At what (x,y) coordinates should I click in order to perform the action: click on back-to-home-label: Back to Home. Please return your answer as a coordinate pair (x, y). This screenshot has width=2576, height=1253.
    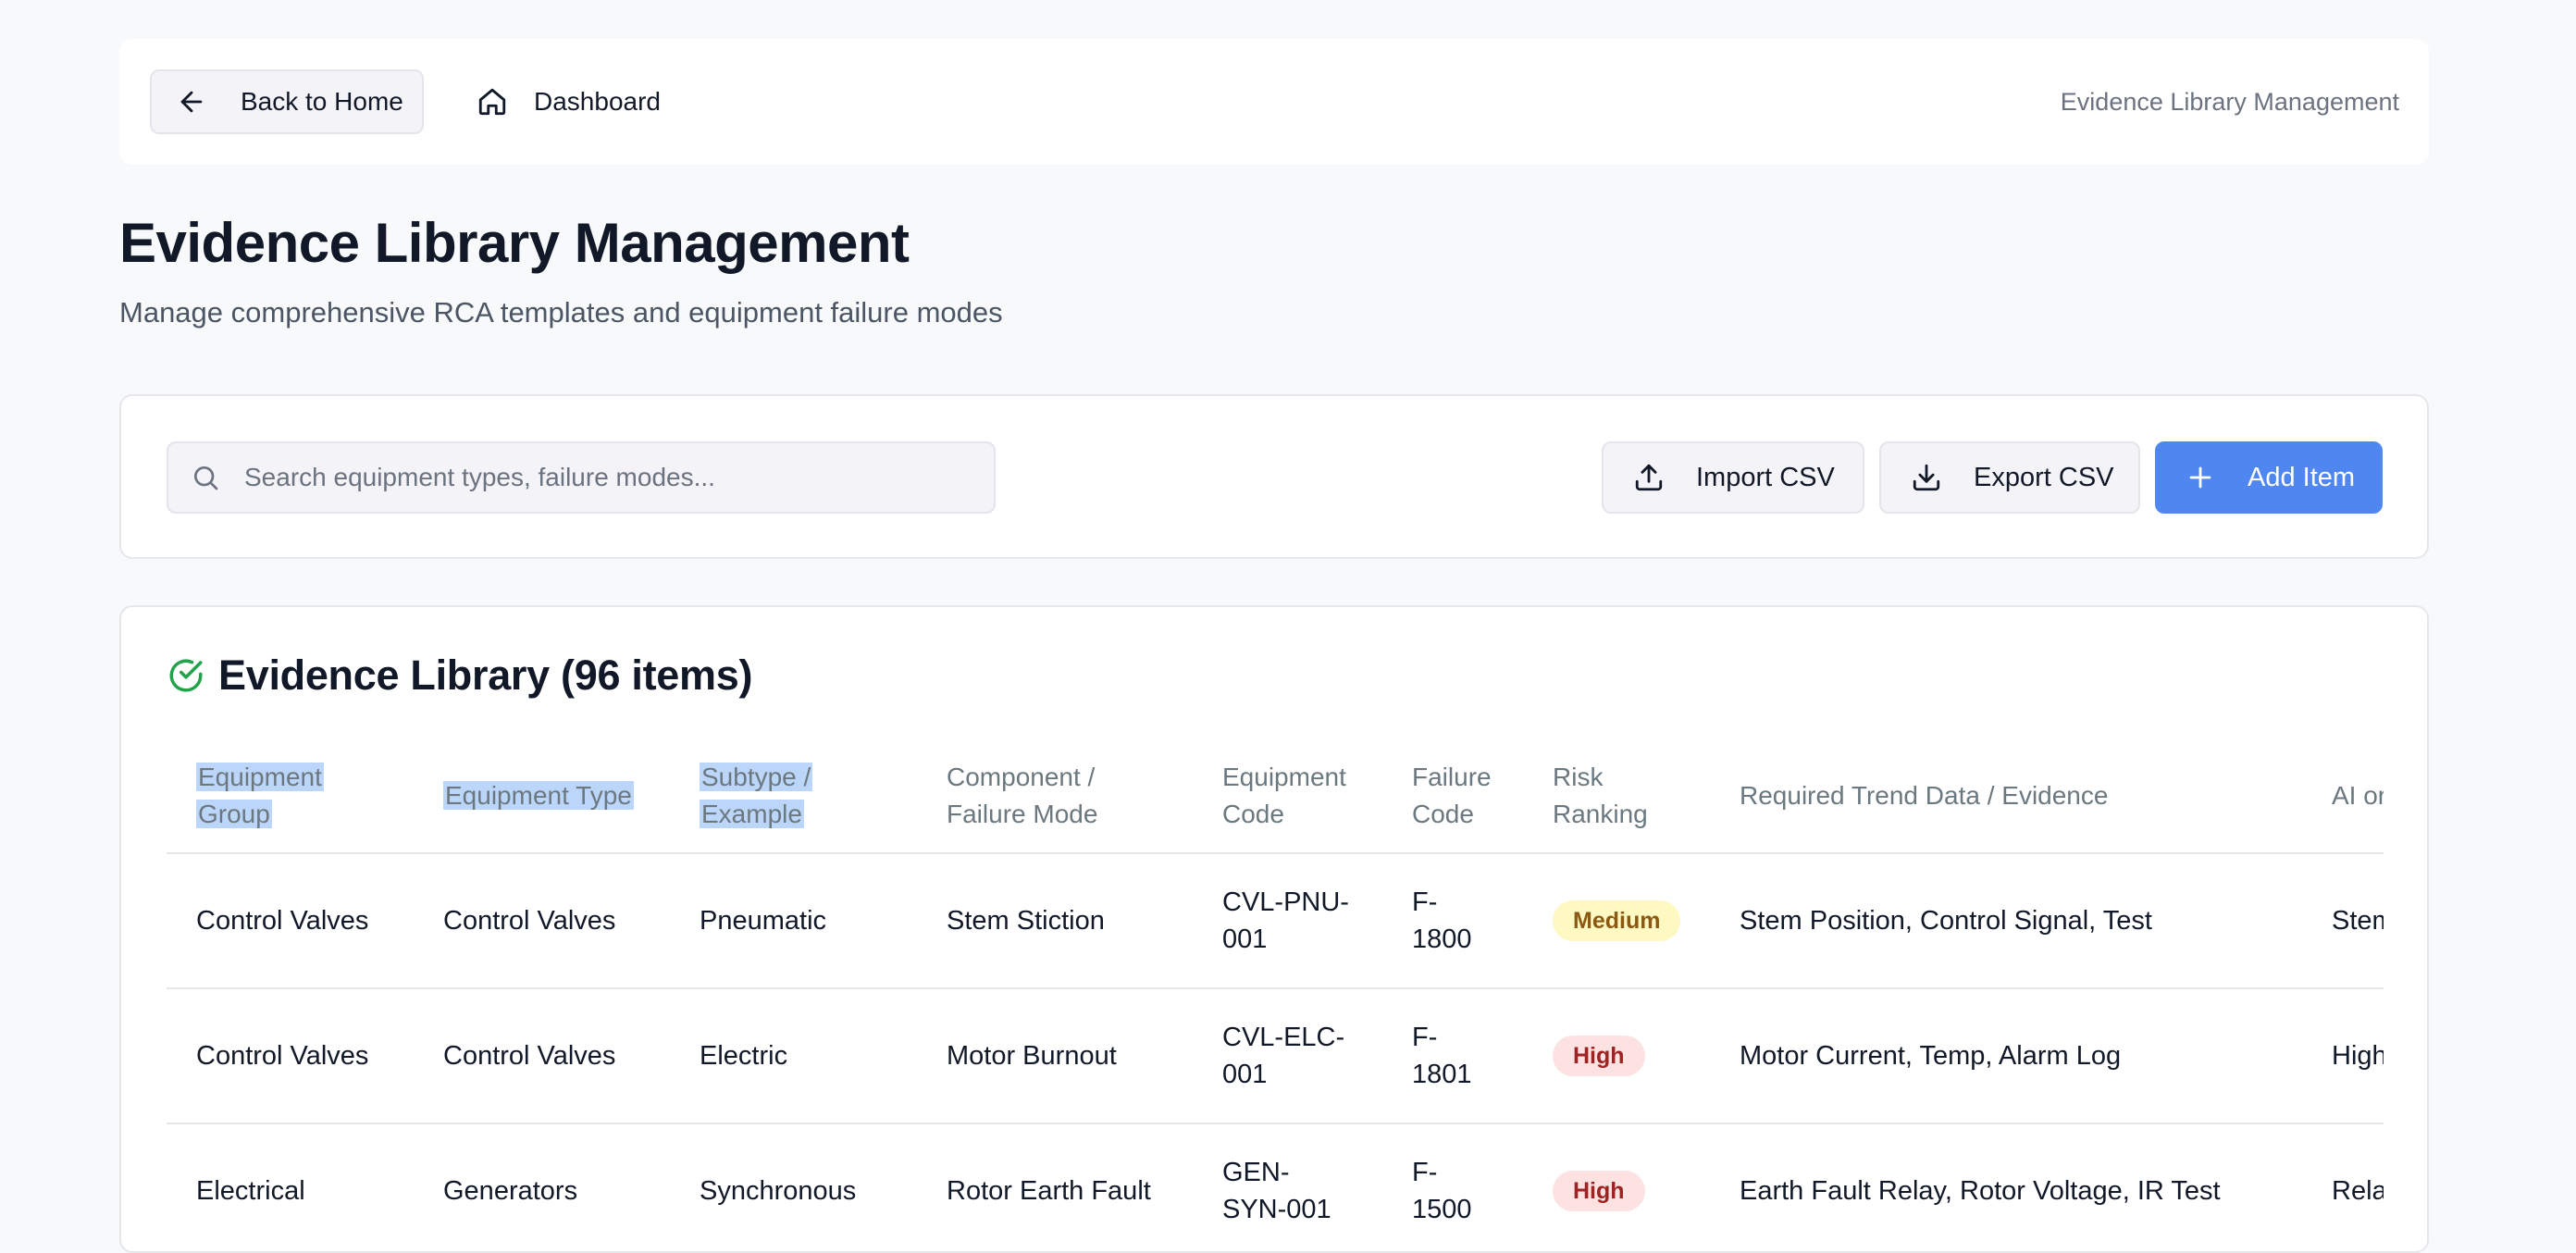
    Looking at the image, I should click on (322, 102).